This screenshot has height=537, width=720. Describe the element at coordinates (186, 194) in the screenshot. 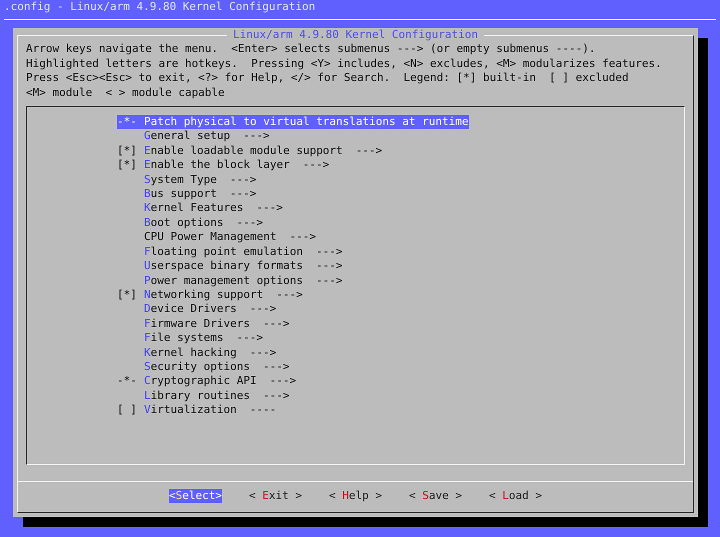

I see `menu-item: Bus support --->` at that location.